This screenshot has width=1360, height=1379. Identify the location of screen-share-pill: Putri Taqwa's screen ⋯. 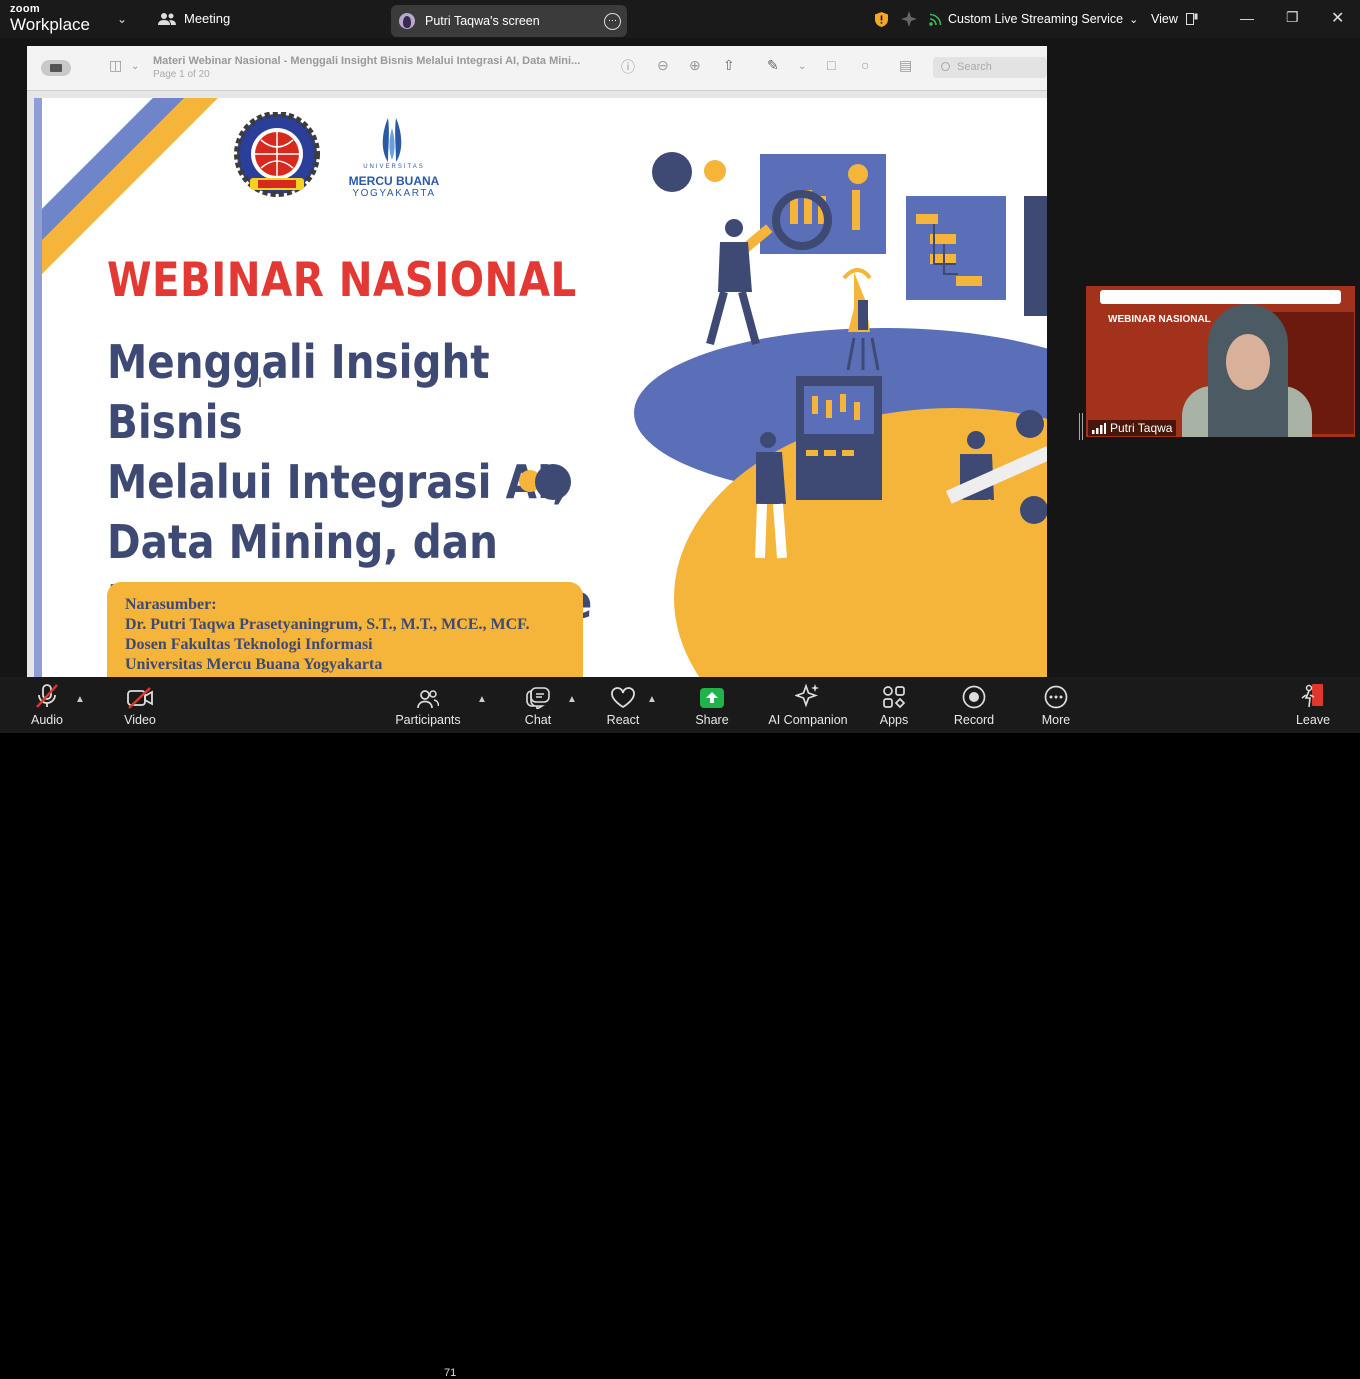
(509, 21).